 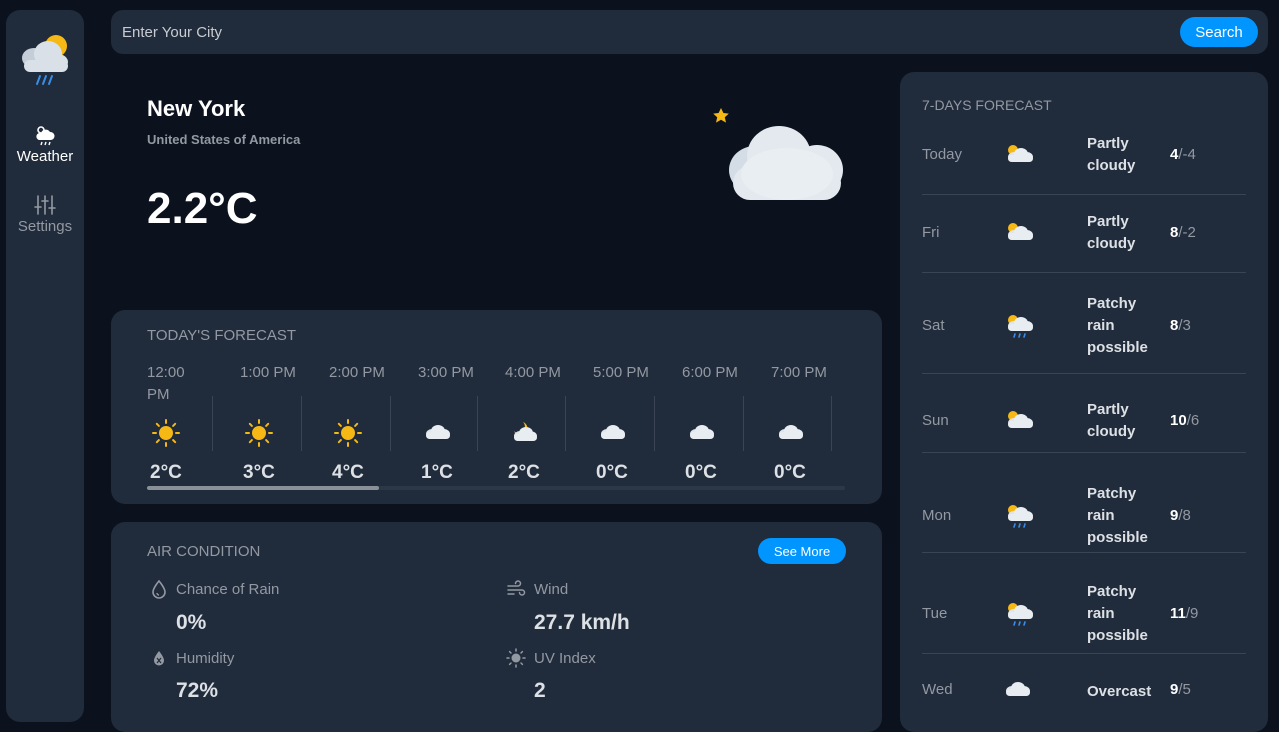 What do you see at coordinates (637, 425) in the screenshot?
I see `hourly-forecast-item: 5:00 PM 0°C` at bounding box center [637, 425].